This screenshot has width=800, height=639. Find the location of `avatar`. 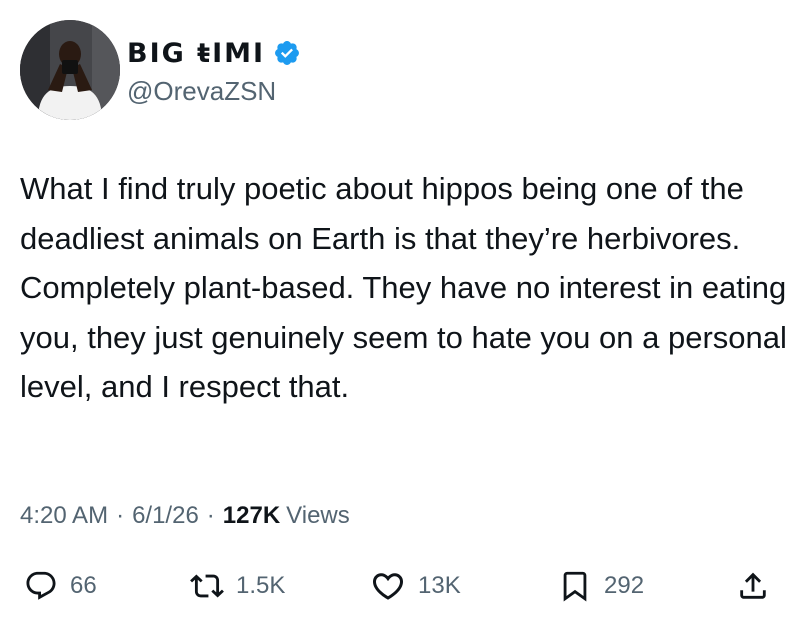

avatar is located at coordinates (70, 70).